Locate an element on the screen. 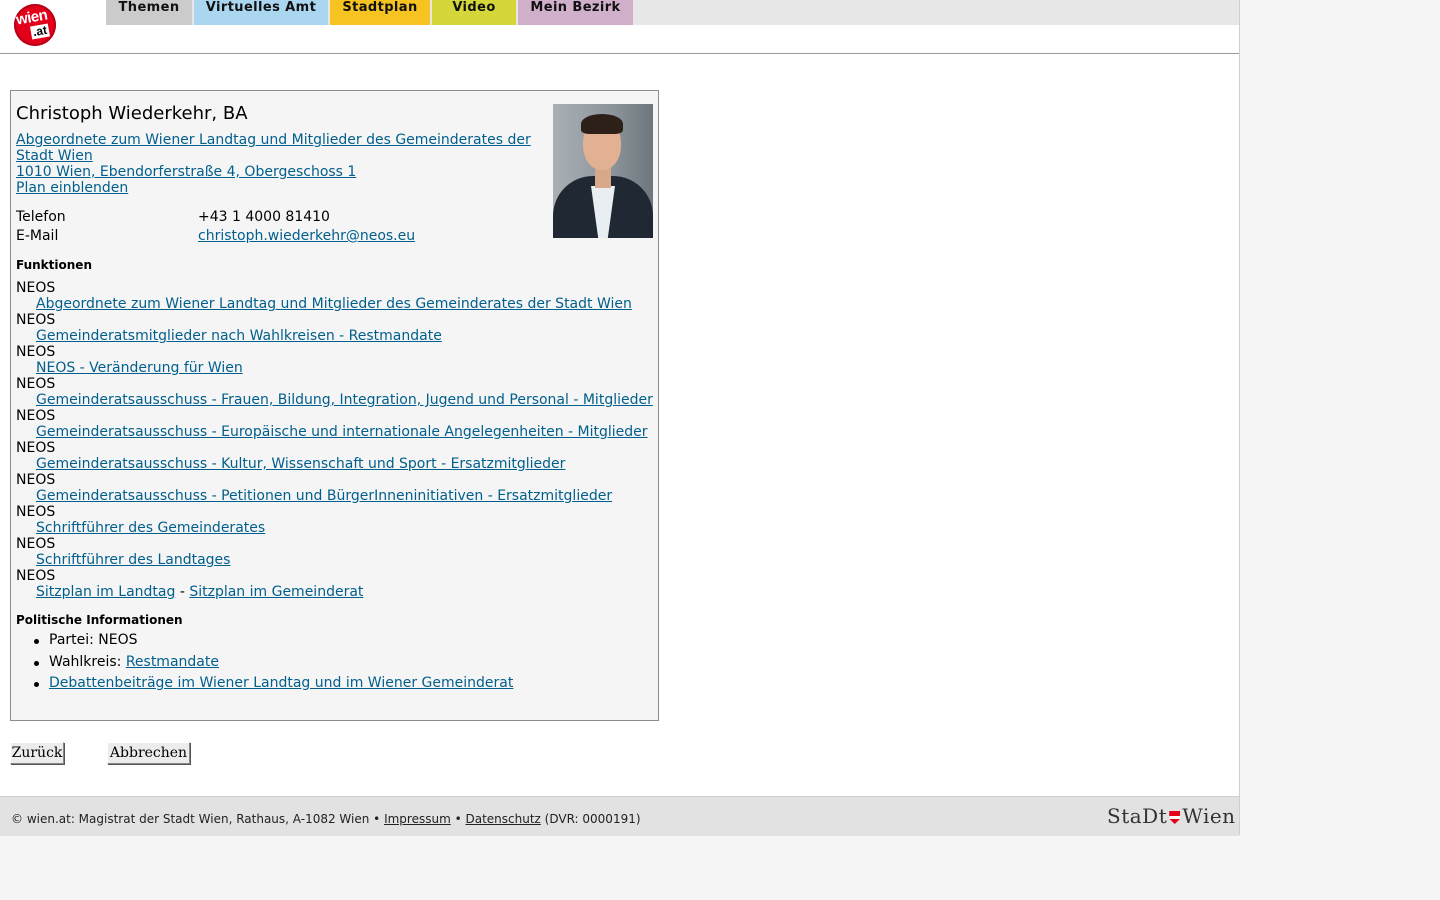 Image resolution: width=1440 pixels, height=900 pixels. function-link: Schriftführer des Landtages is located at coordinates (133, 560).